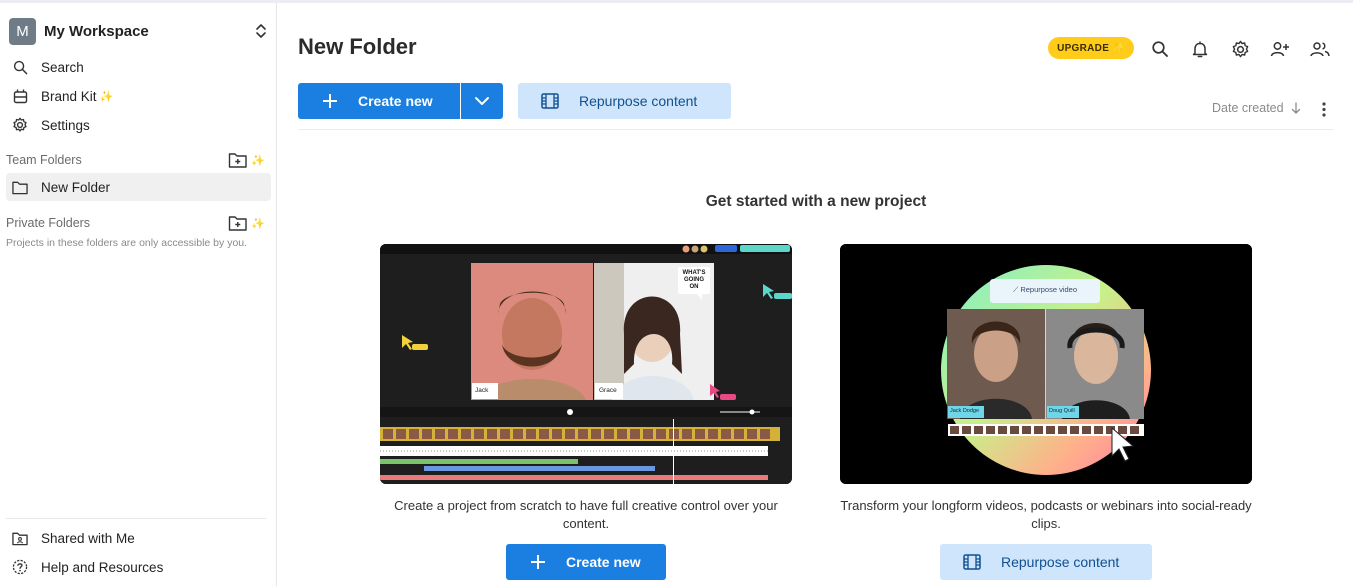  What do you see at coordinates (816, 201) in the screenshot?
I see `empty-state-heading: Get started with a new project` at bounding box center [816, 201].